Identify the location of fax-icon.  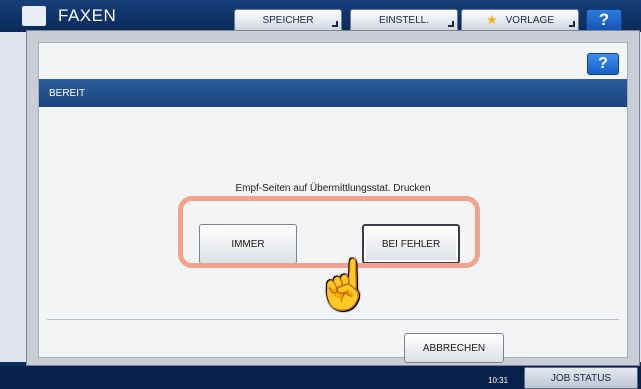
(34, 16).